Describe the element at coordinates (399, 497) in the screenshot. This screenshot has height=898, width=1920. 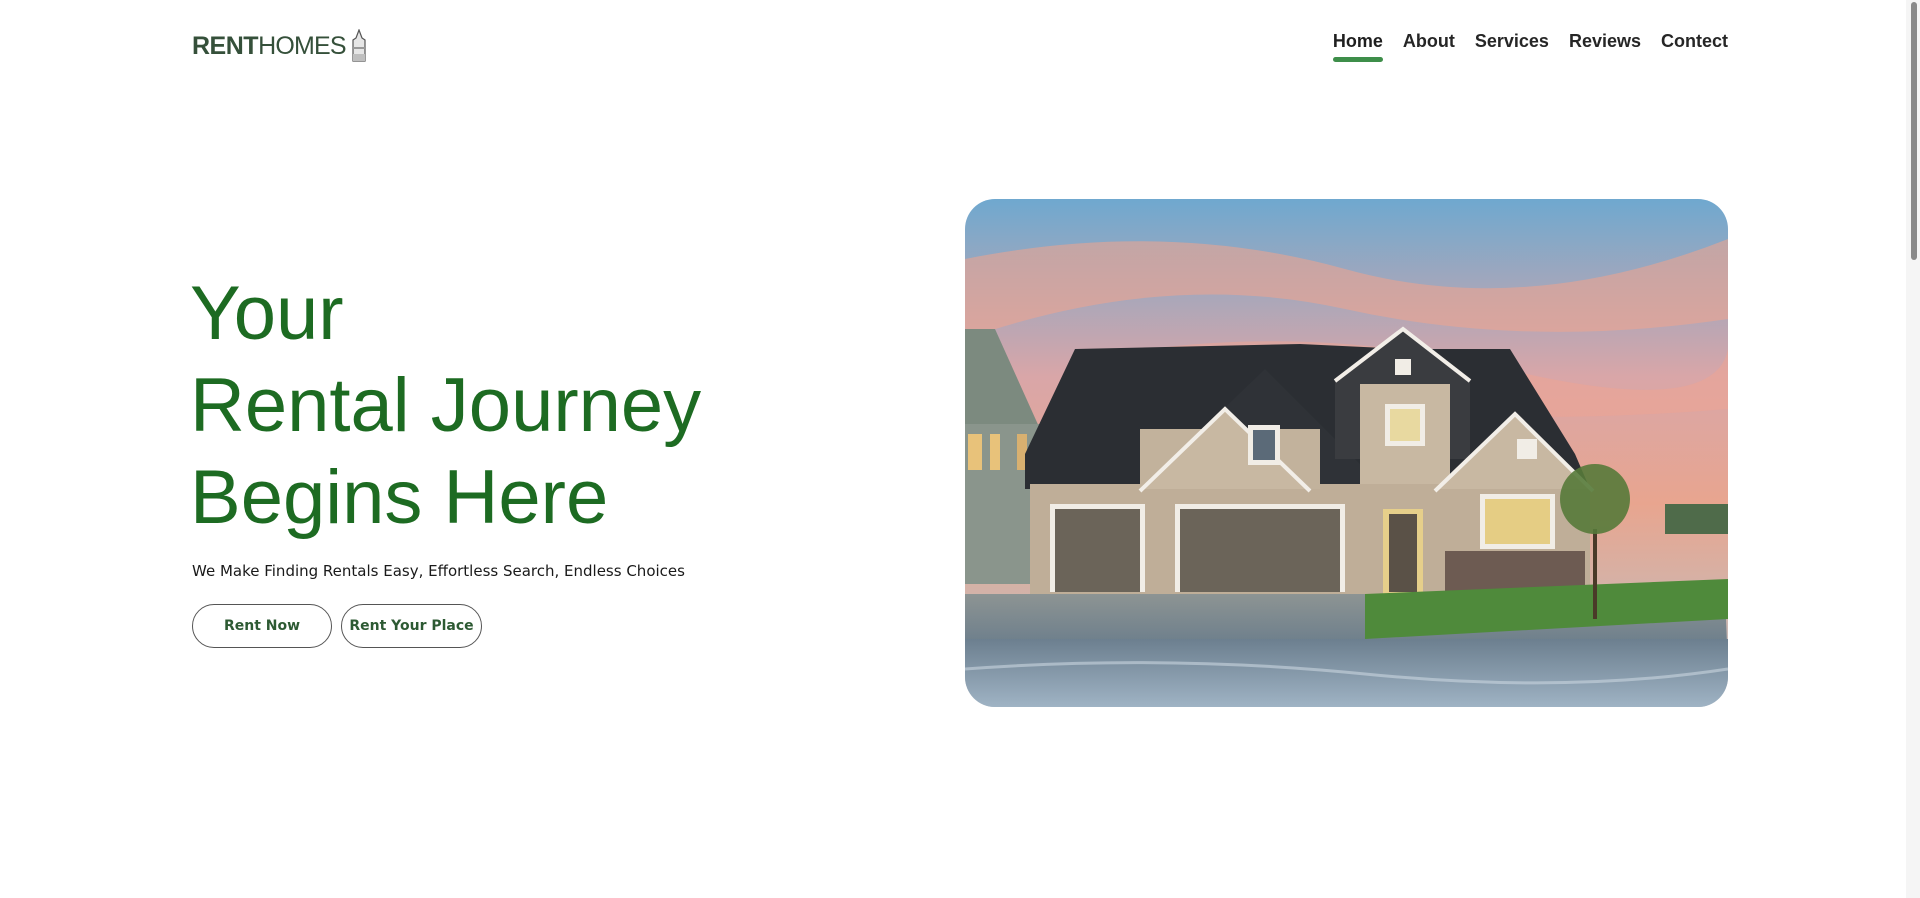
I see `hero-title-line-3: Begins Here` at that location.